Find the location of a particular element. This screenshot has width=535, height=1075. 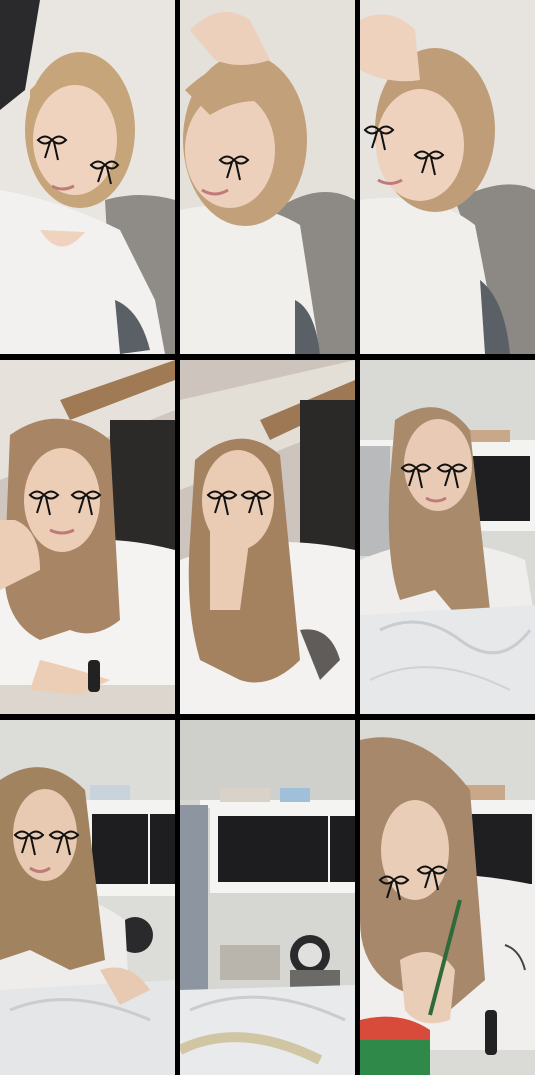

tile-3-illustration is located at coordinates (447, 177).